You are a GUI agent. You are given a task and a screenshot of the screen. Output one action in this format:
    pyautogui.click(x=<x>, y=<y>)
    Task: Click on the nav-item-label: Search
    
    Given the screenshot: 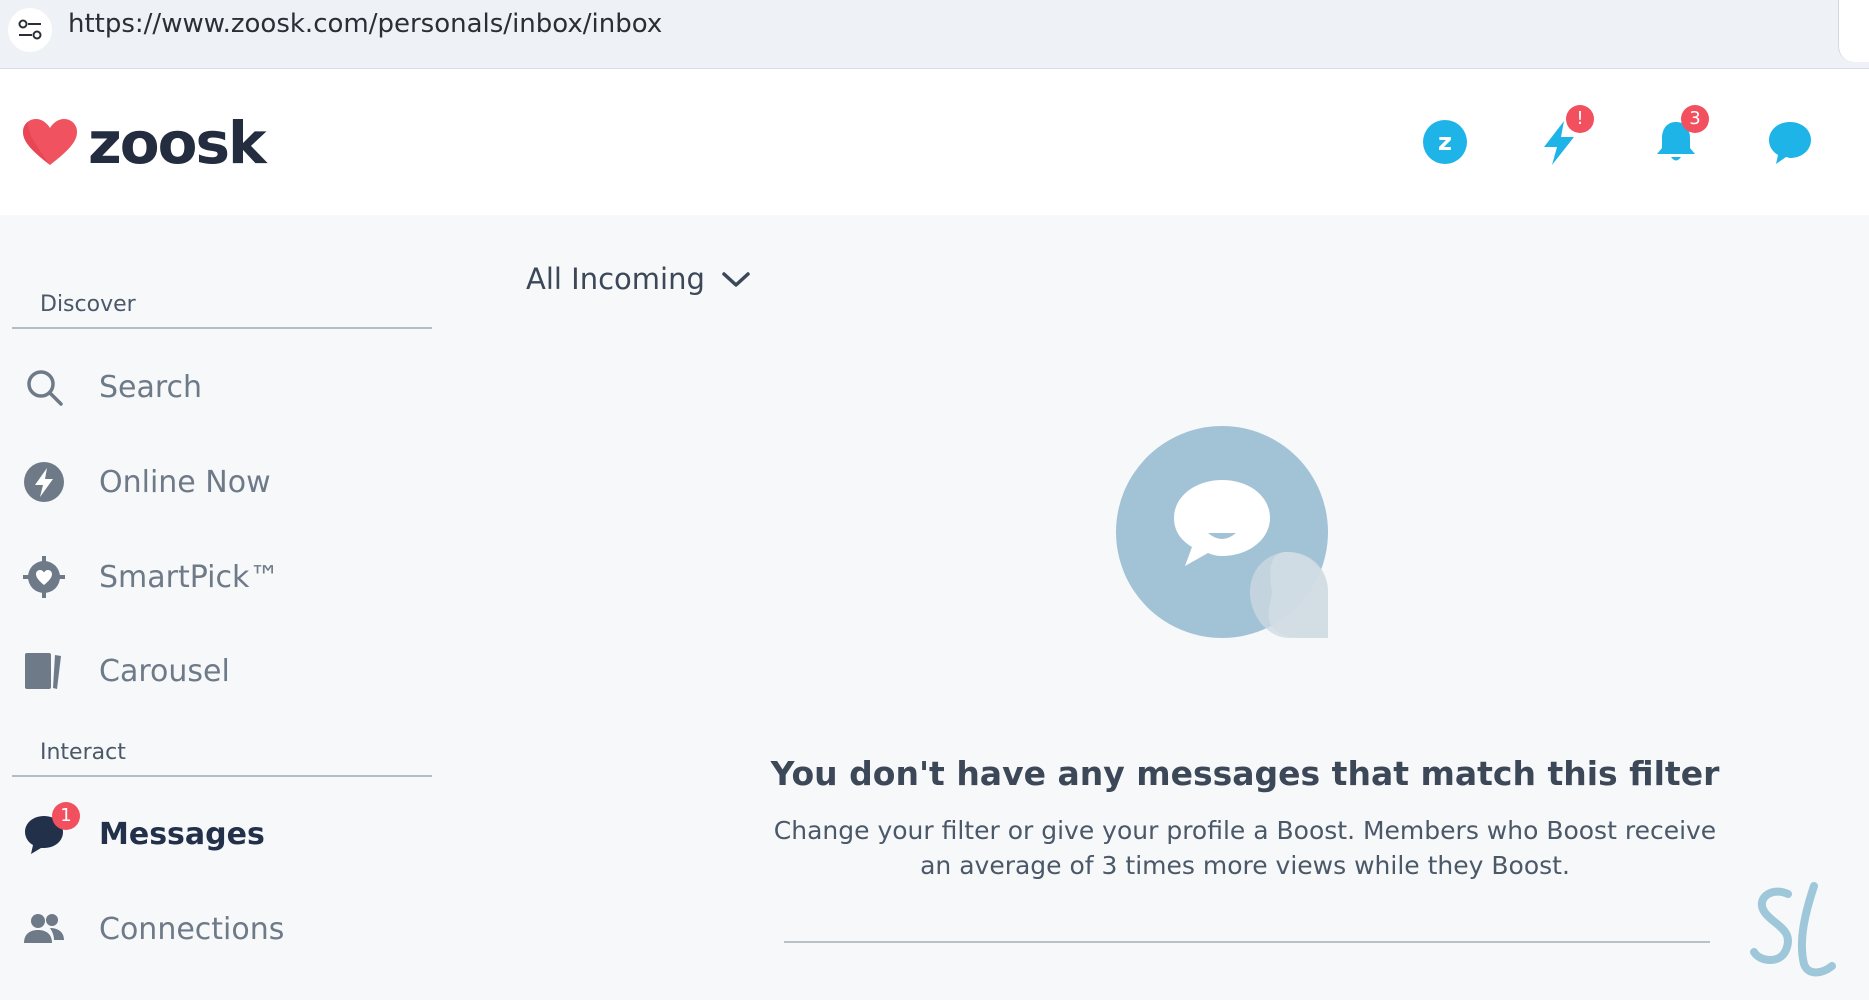 What is the action you would take?
    pyautogui.click(x=151, y=387)
    